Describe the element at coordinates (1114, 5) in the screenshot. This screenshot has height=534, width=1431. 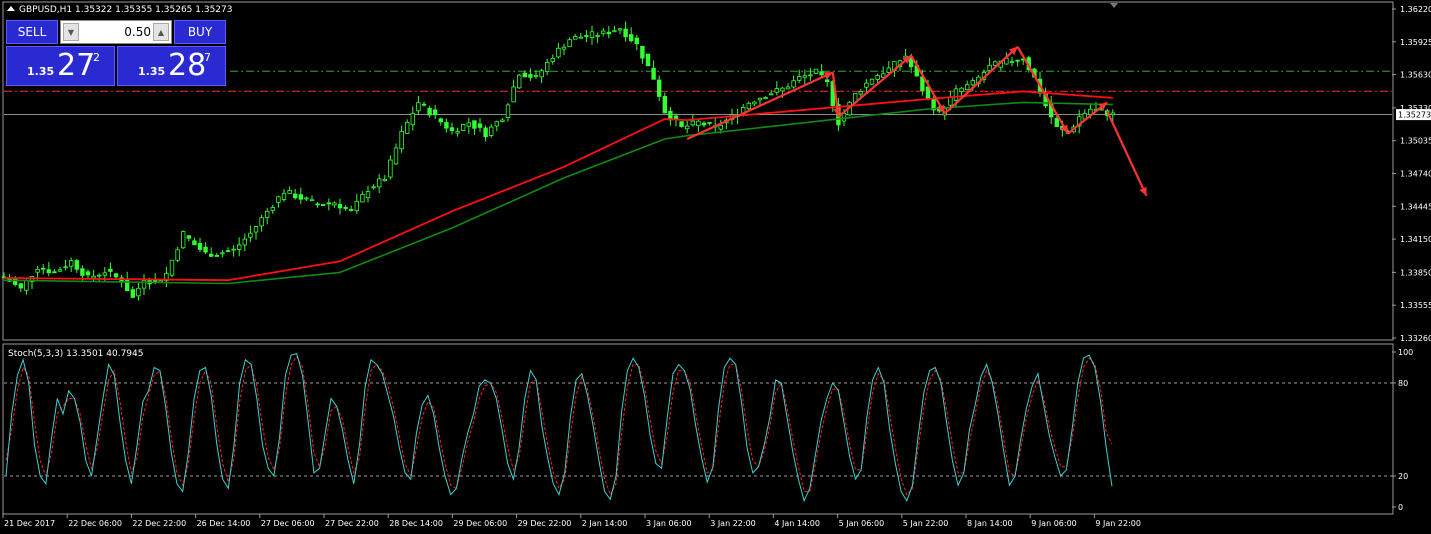
I see `chart-shift-marker-icon` at that location.